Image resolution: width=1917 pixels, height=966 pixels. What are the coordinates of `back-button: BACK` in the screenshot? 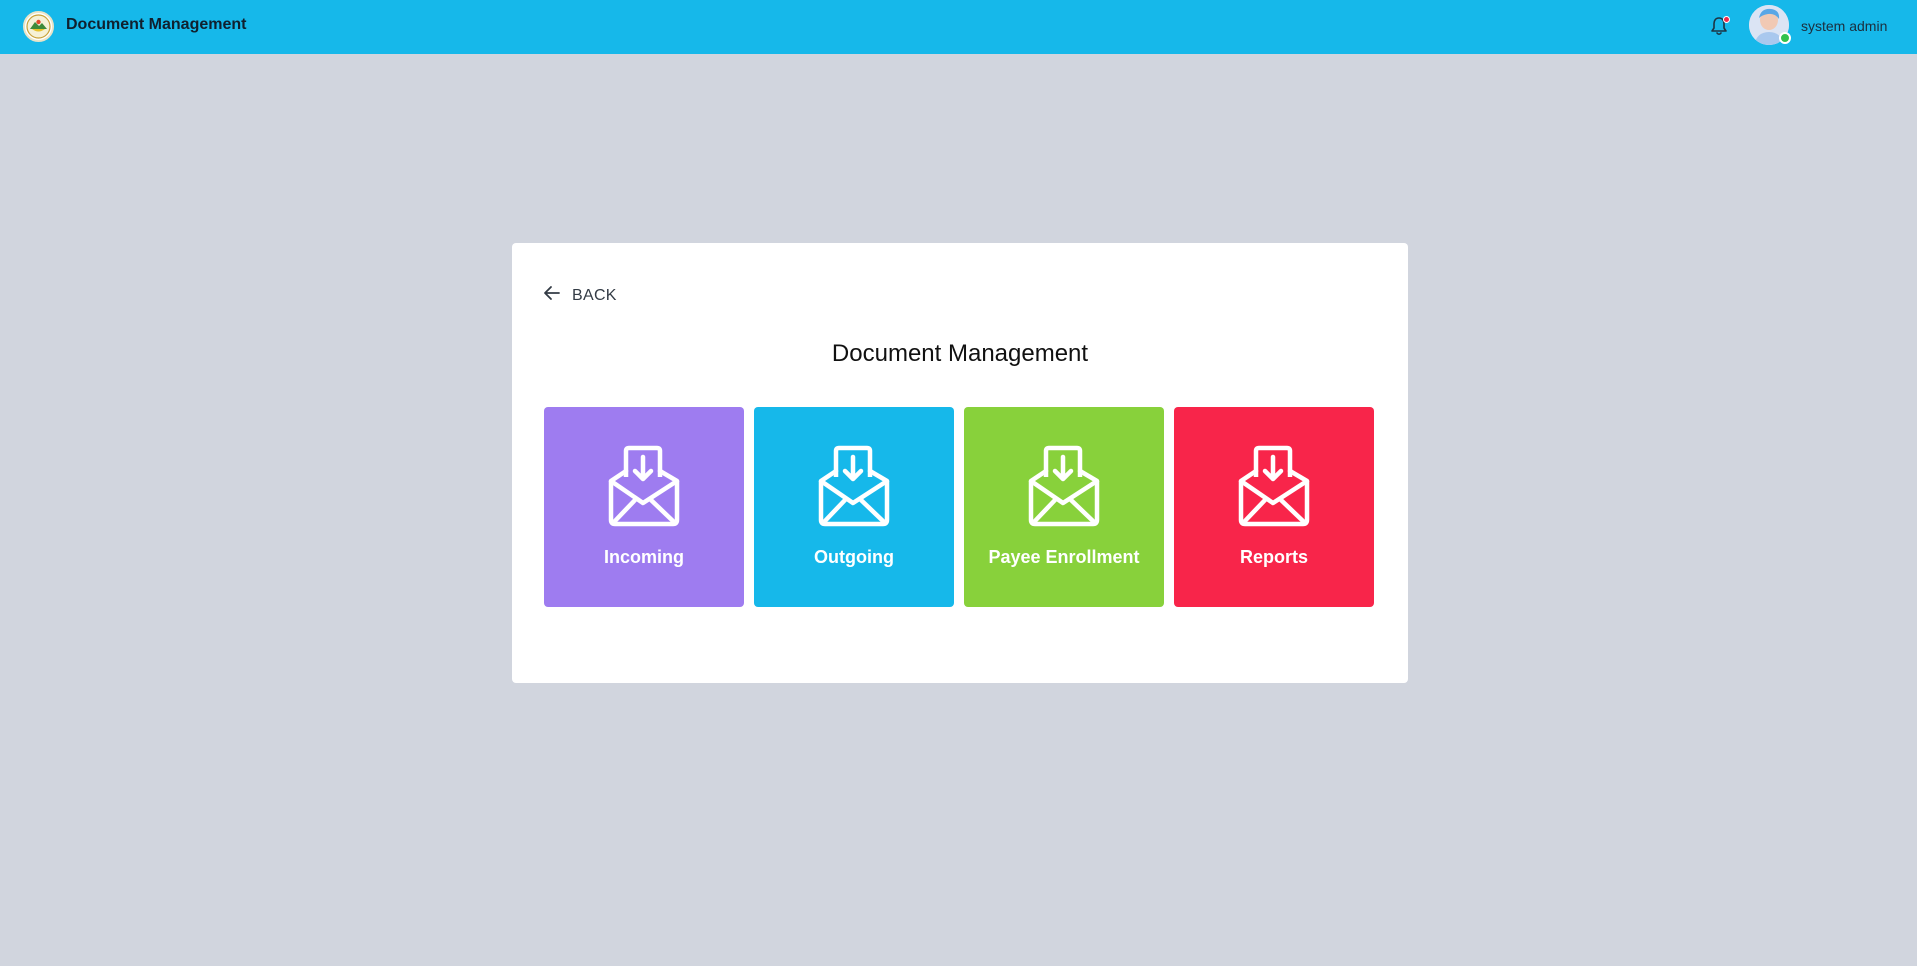 It's located at (580, 295).